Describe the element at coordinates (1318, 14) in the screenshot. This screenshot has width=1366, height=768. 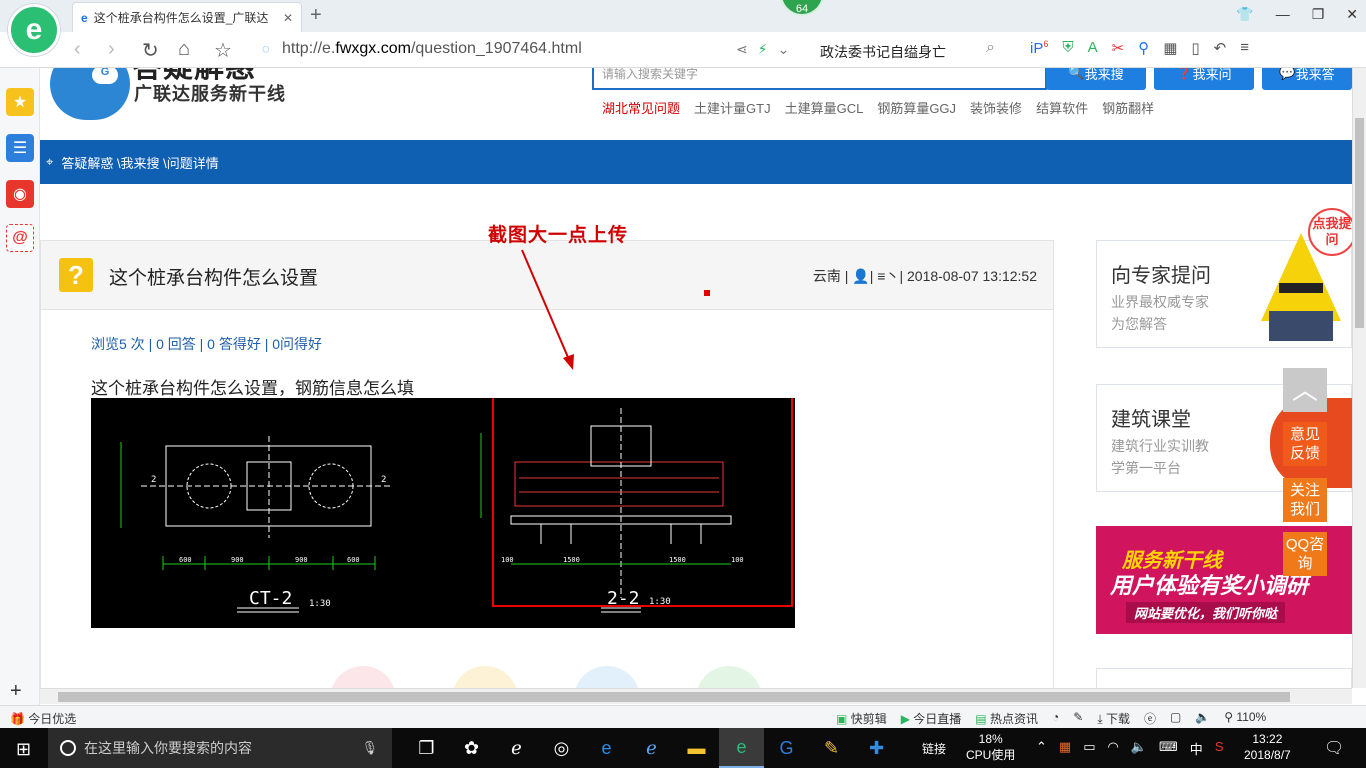
I see `restore-button: ❐` at that location.